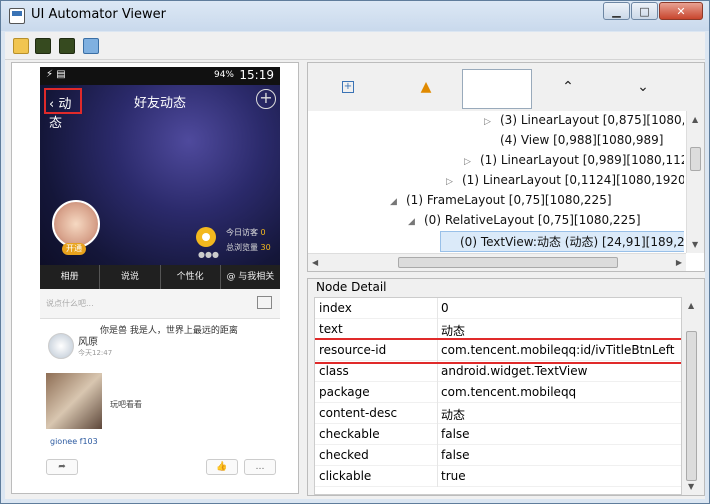 This screenshot has width=710, height=504. I want to click on tree-node: ▷ (1) LinearLayout [0,989][1080,112, so click(574, 160).